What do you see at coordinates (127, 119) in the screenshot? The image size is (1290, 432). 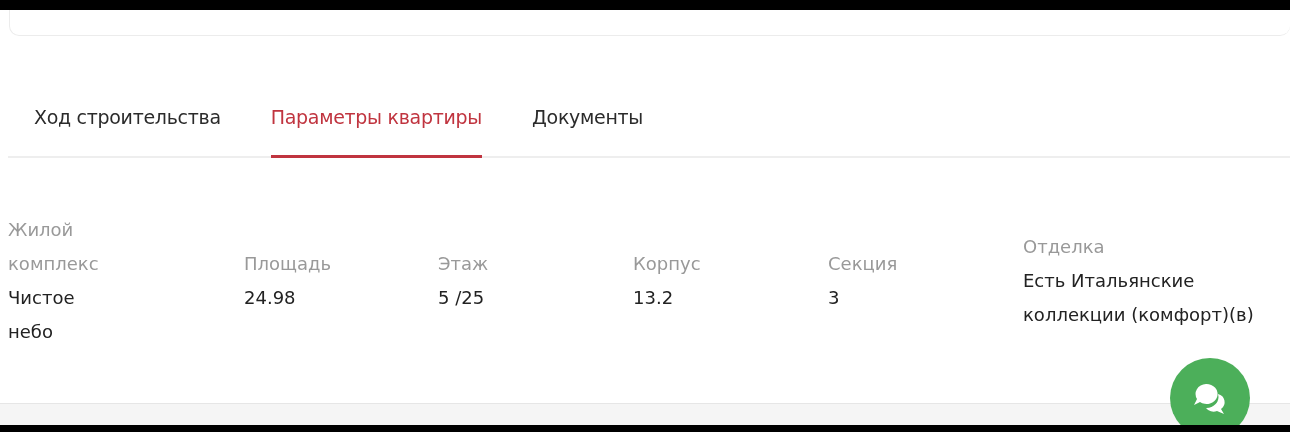 I see `tab: Ход строительства` at bounding box center [127, 119].